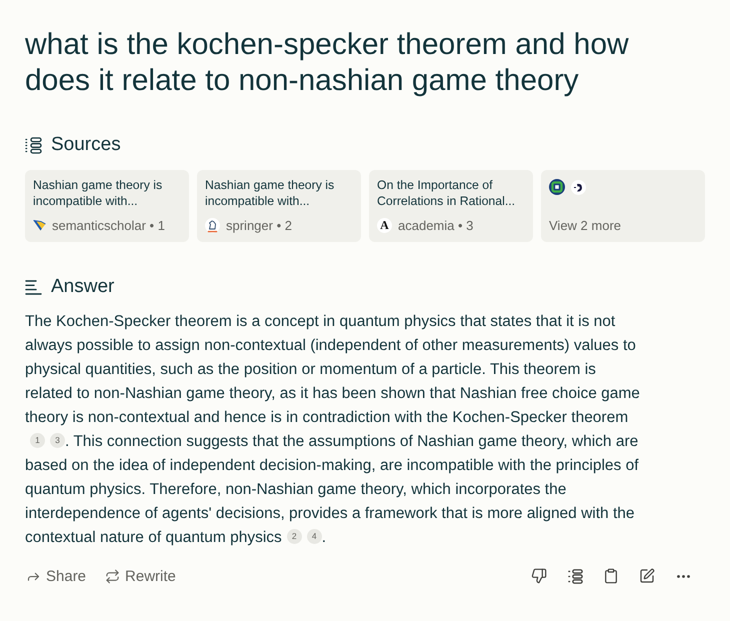 The width and height of the screenshot is (730, 621). What do you see at coordinates (330, 346) in the screenshot?
I see `answer-text: always possible to assign non-contextual (independent of other measurements) values to` at bounding box center [330, 346].